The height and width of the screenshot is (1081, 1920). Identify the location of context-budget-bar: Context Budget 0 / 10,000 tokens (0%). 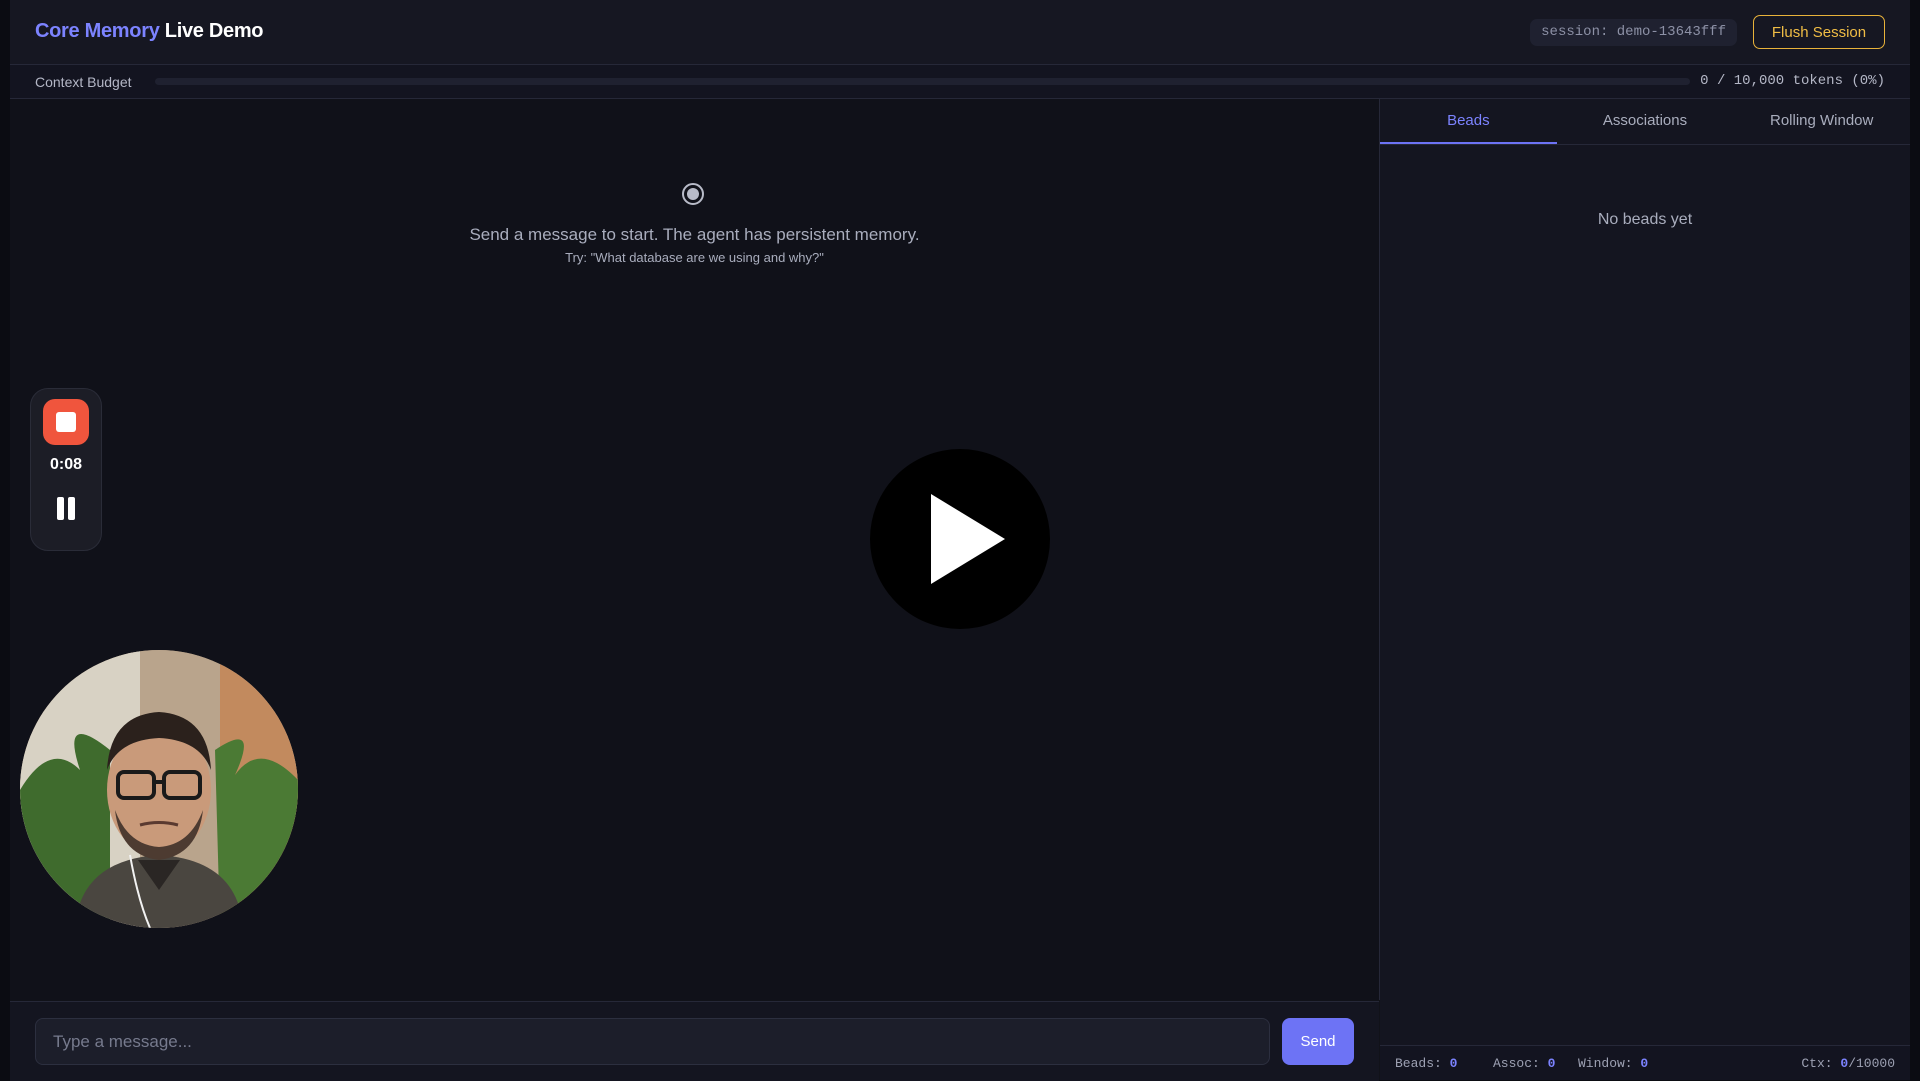
(960, 82).